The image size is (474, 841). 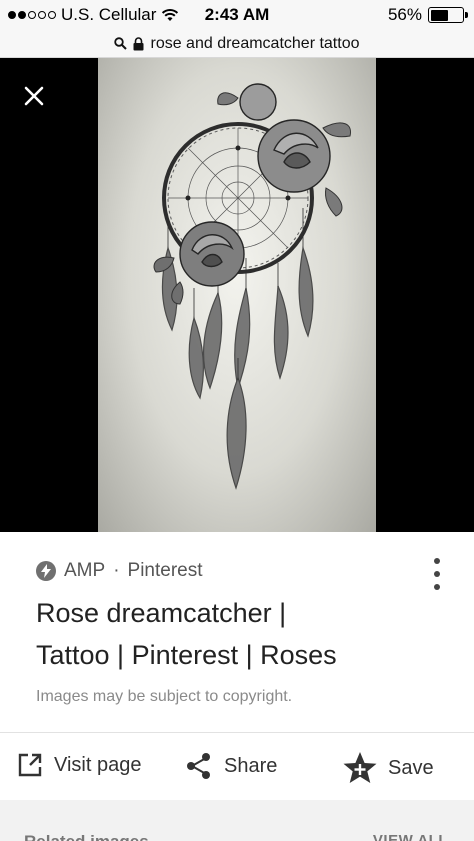 I want to click on copyright-note: Images may be subject to copyright., so click(x=164, y=696).